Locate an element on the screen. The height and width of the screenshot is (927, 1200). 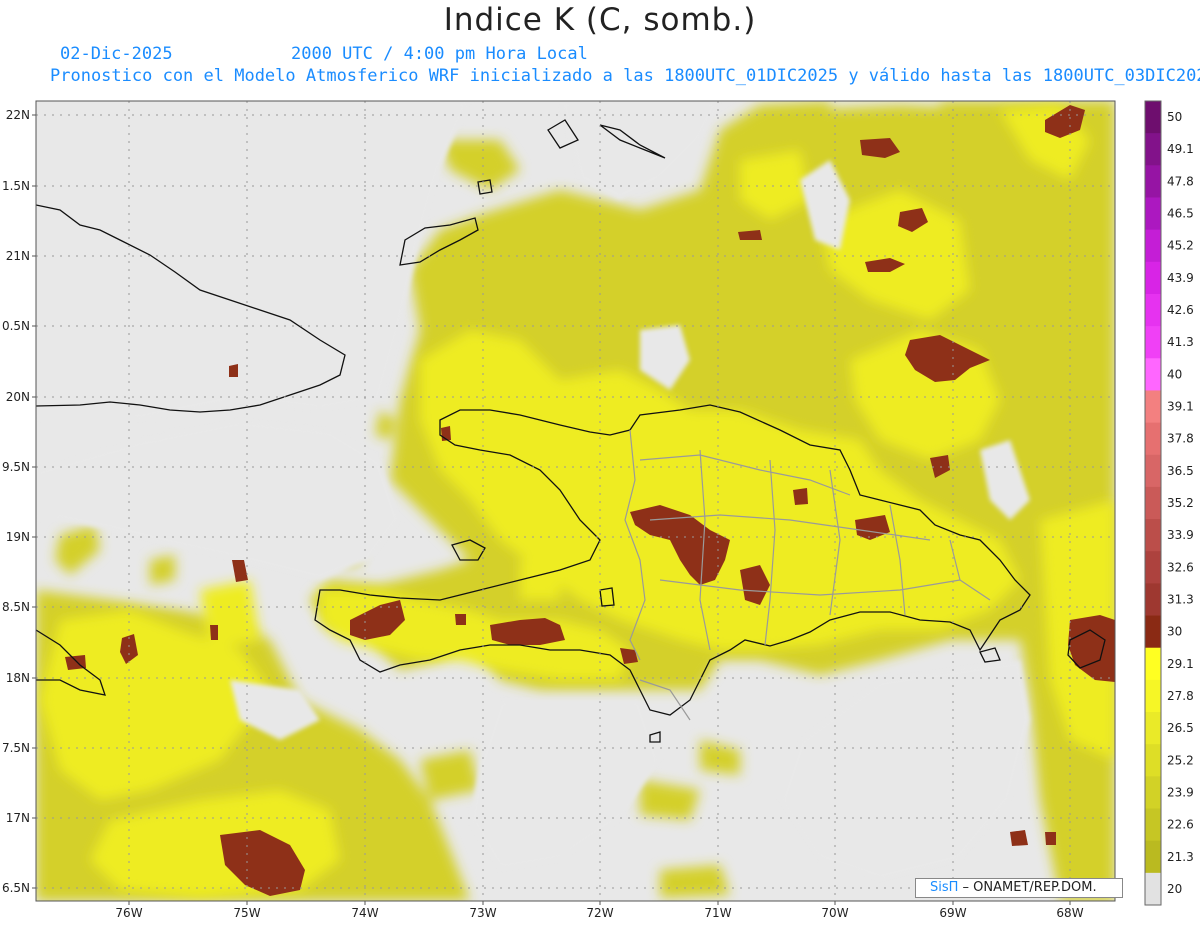
lon-label: 69W is located at coordinates (952, 913).